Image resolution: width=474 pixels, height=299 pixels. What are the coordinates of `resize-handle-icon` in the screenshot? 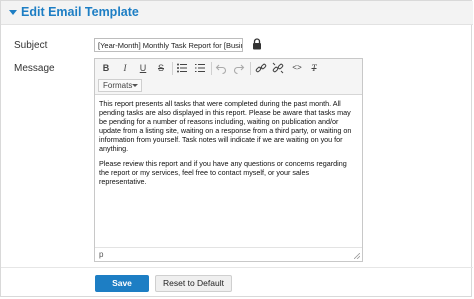 It's located at (357, 256).